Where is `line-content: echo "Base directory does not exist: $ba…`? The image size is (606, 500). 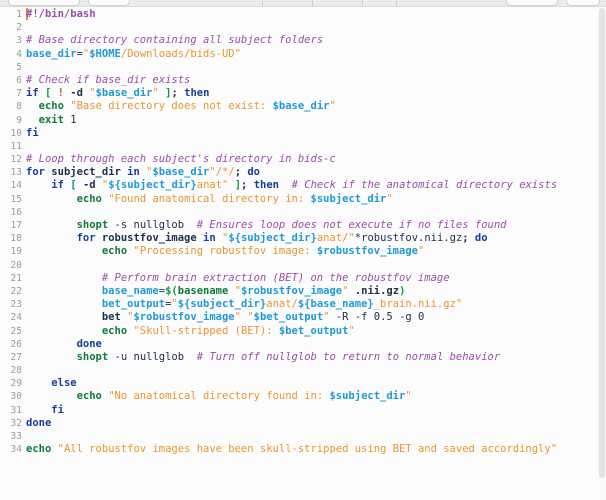 line-content: echo "Base directory does not exist: $ba… is located at coordinates (187, 106).